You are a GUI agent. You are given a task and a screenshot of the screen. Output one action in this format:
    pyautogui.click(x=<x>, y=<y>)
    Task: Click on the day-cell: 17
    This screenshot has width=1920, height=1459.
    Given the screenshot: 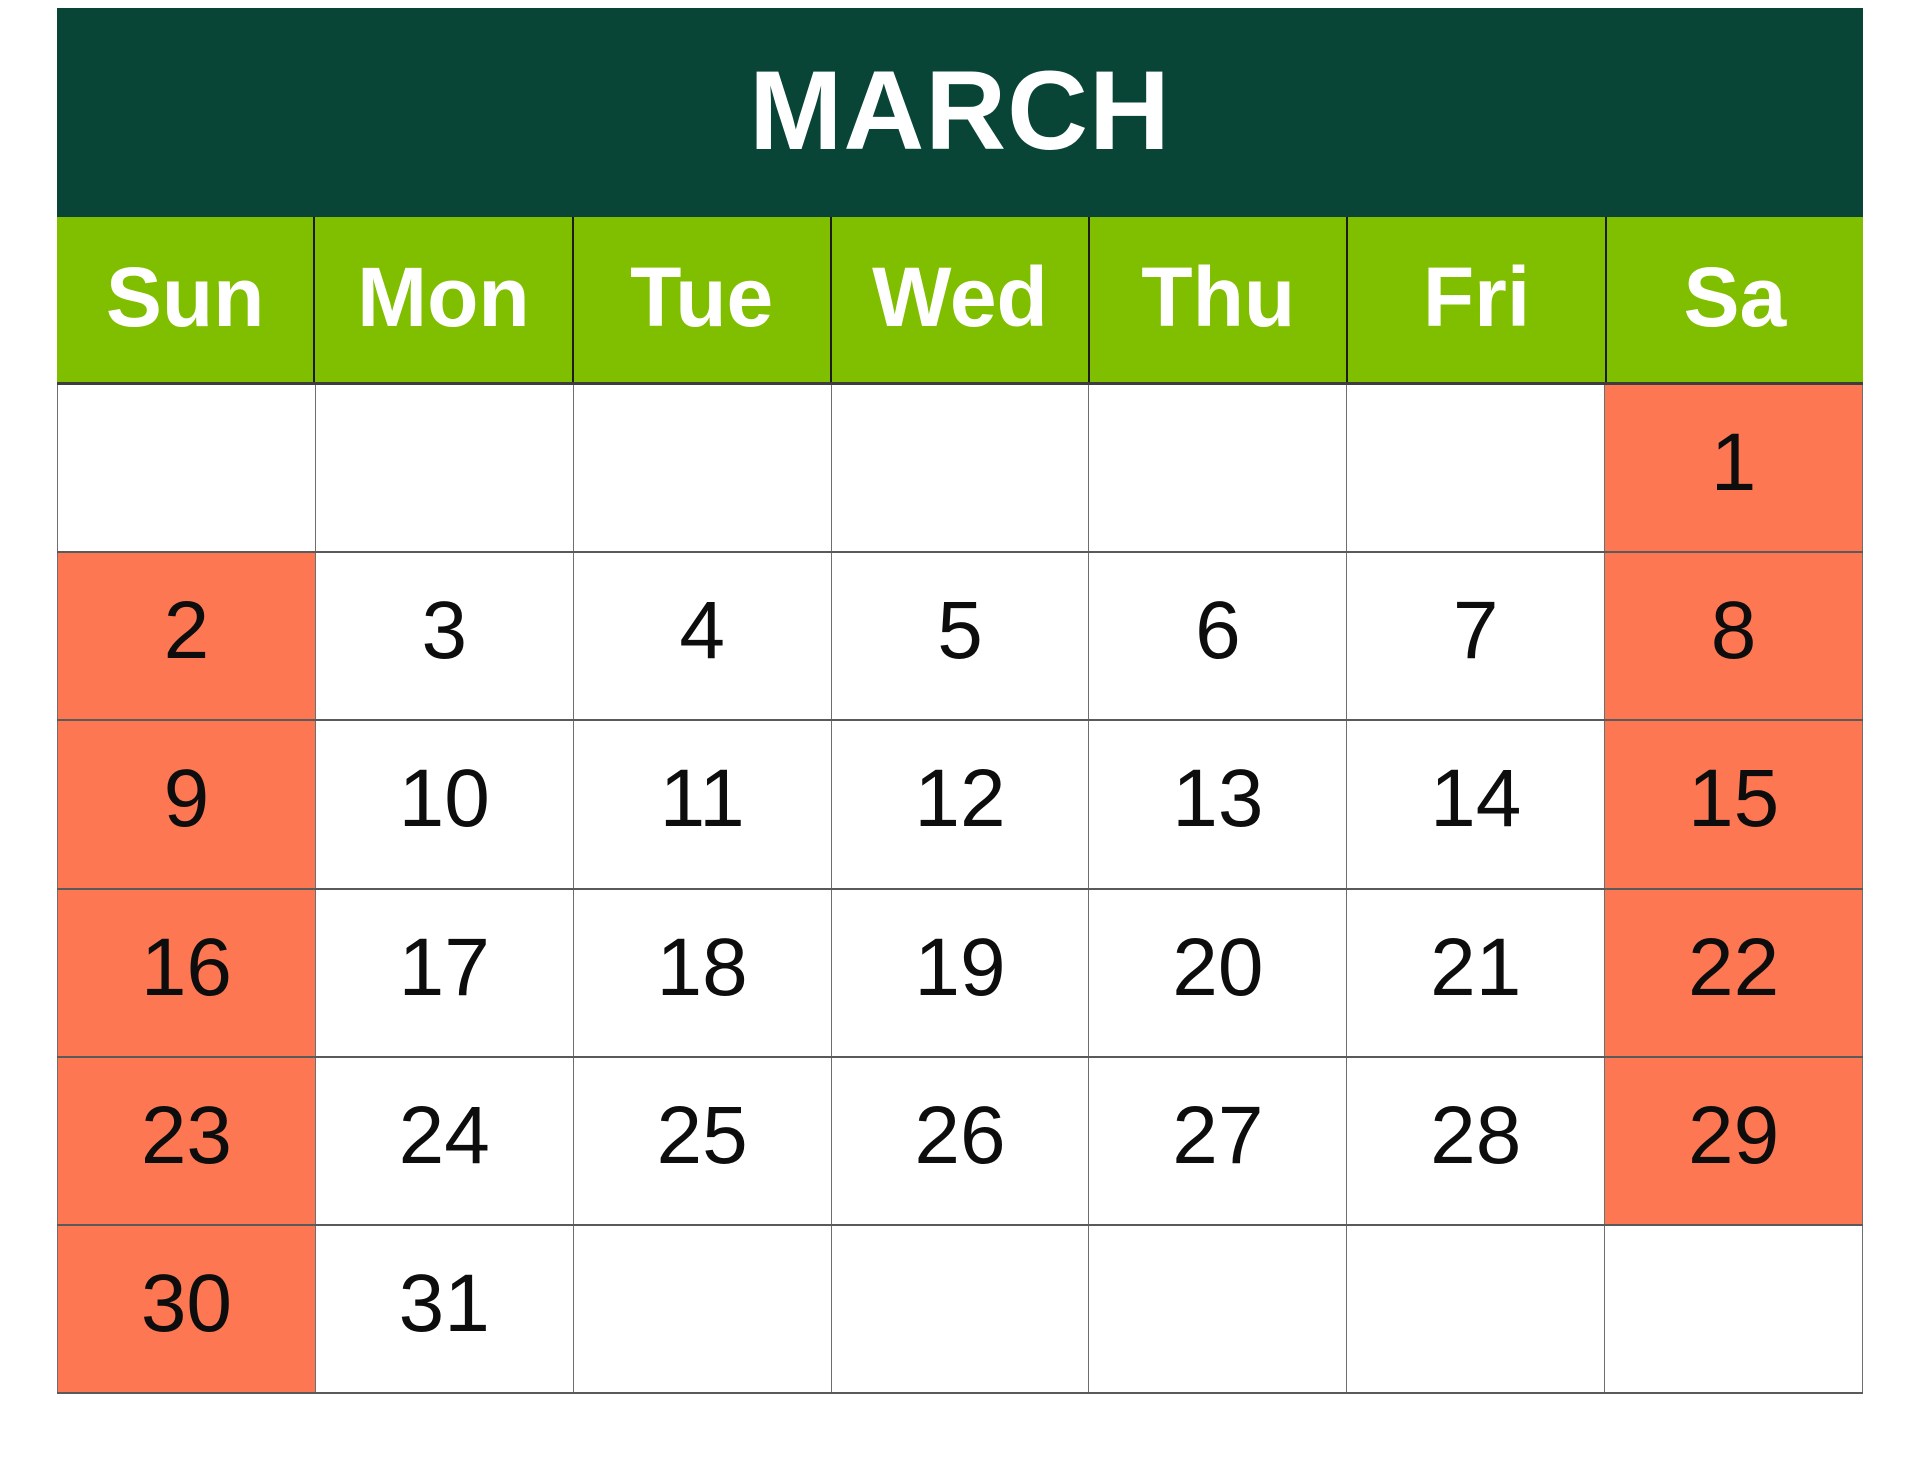 What is the action you would take?
    pyautogui.click(x=443, y=972)
    